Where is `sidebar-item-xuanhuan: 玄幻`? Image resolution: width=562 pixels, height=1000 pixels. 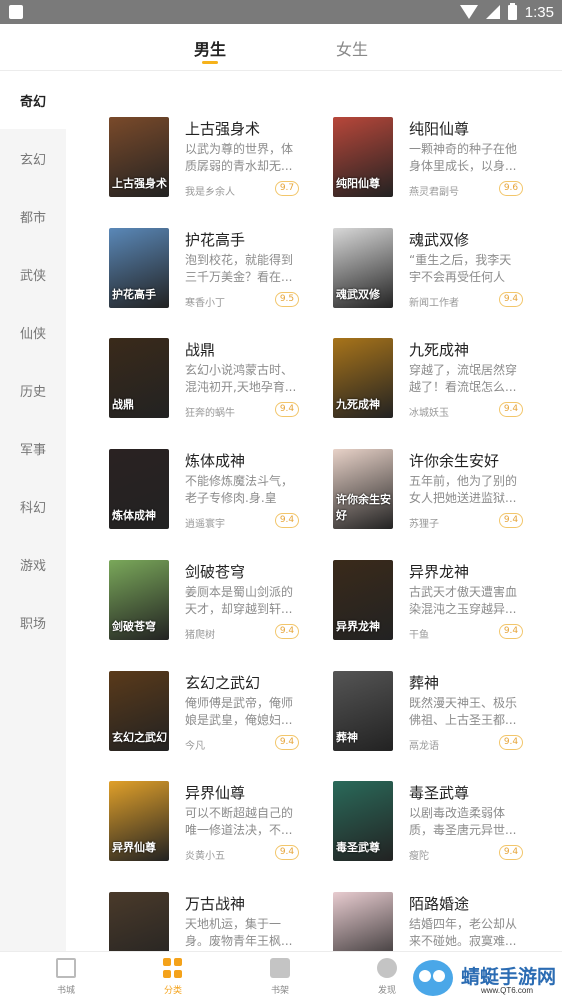
sidebar-item-xuanhuan: 玄幻 is located at coordinates (33, 158).